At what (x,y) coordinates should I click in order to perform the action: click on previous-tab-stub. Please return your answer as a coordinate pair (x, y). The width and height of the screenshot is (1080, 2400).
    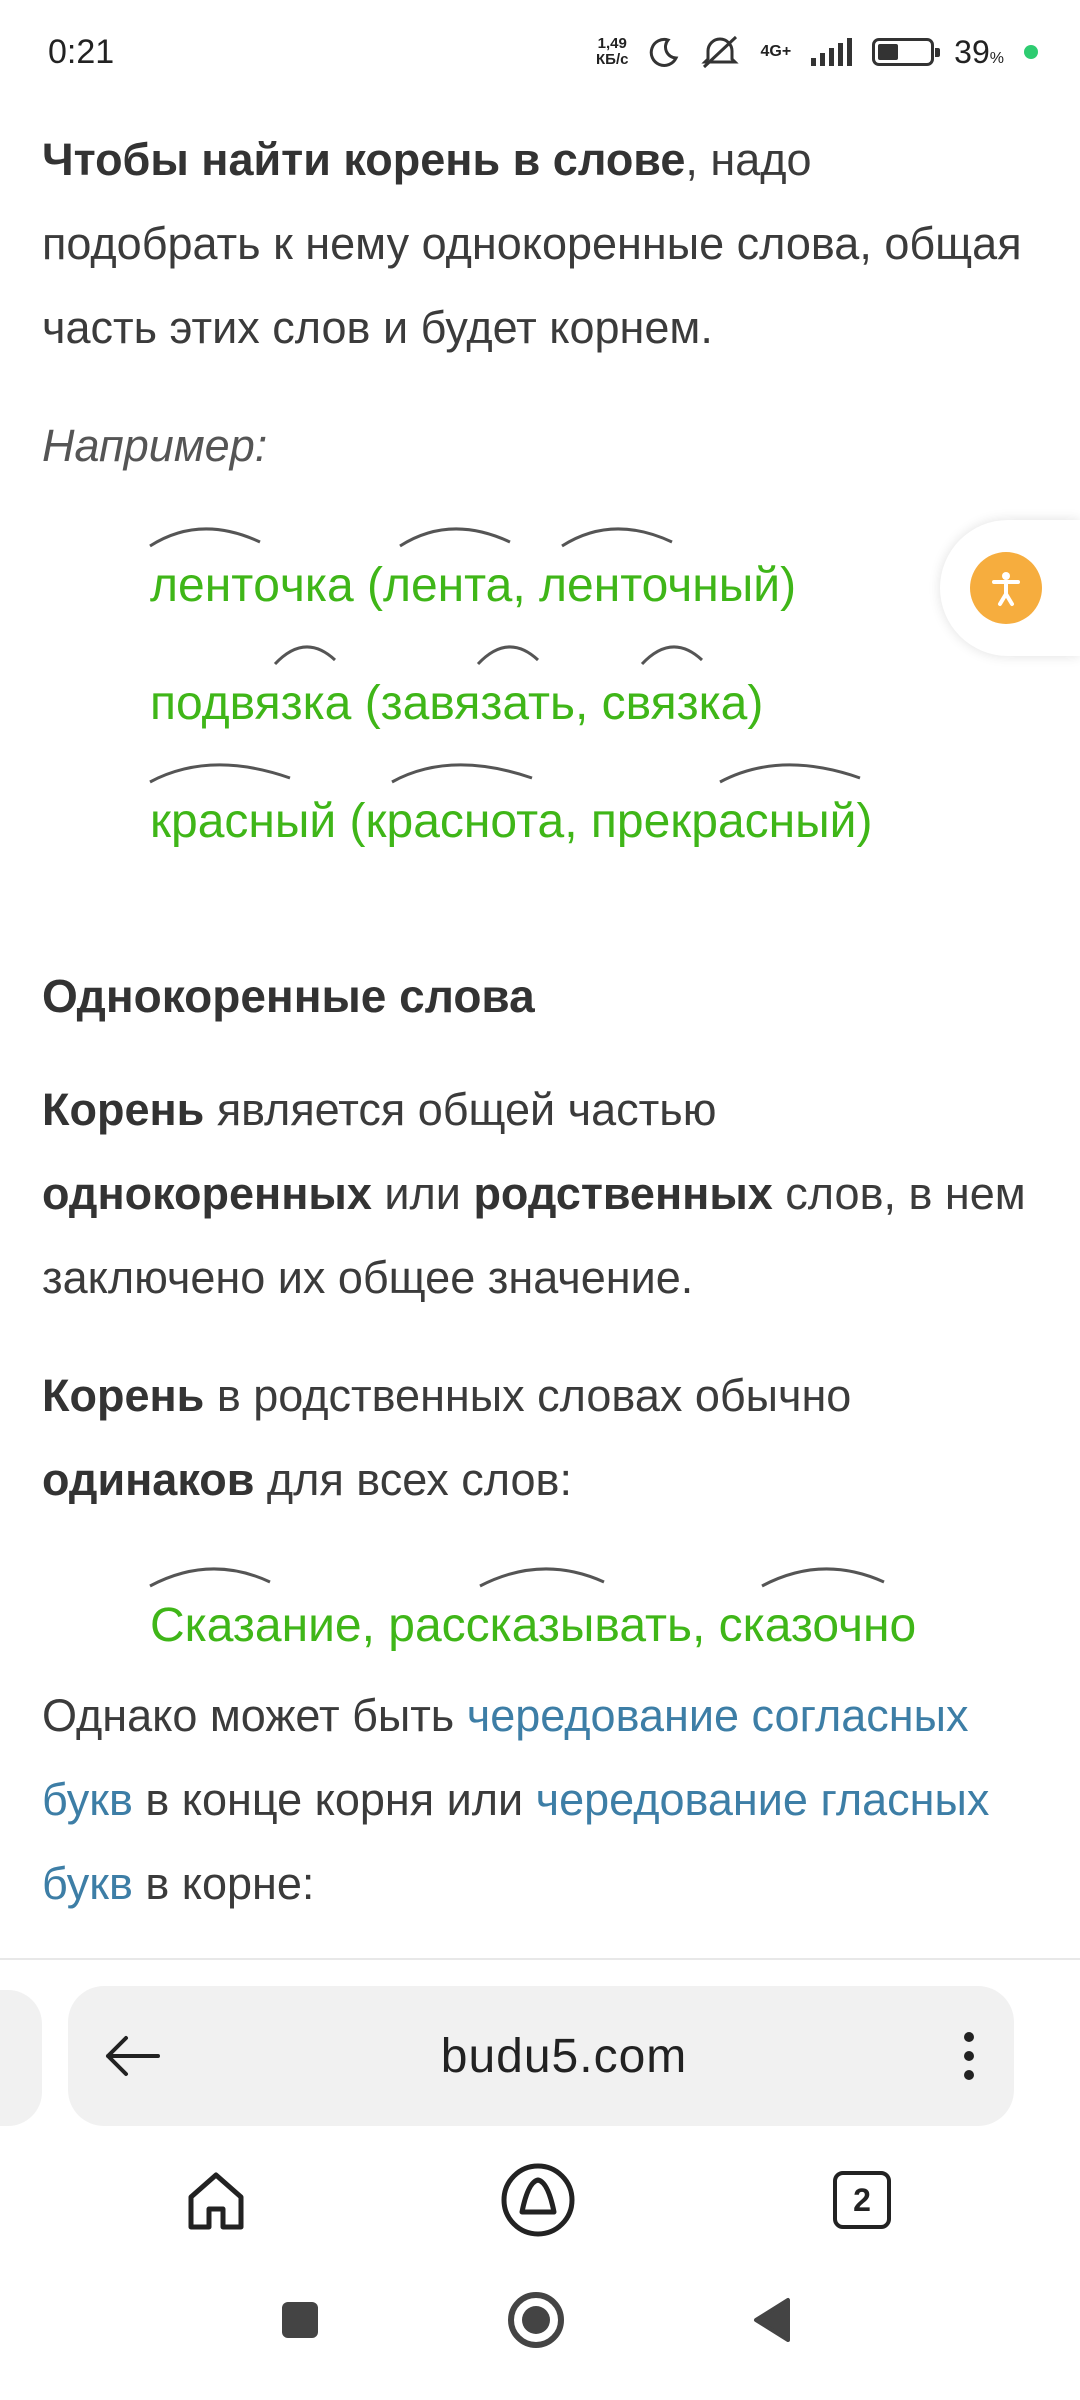
    Looking at the image, I should click on (21, 2058).